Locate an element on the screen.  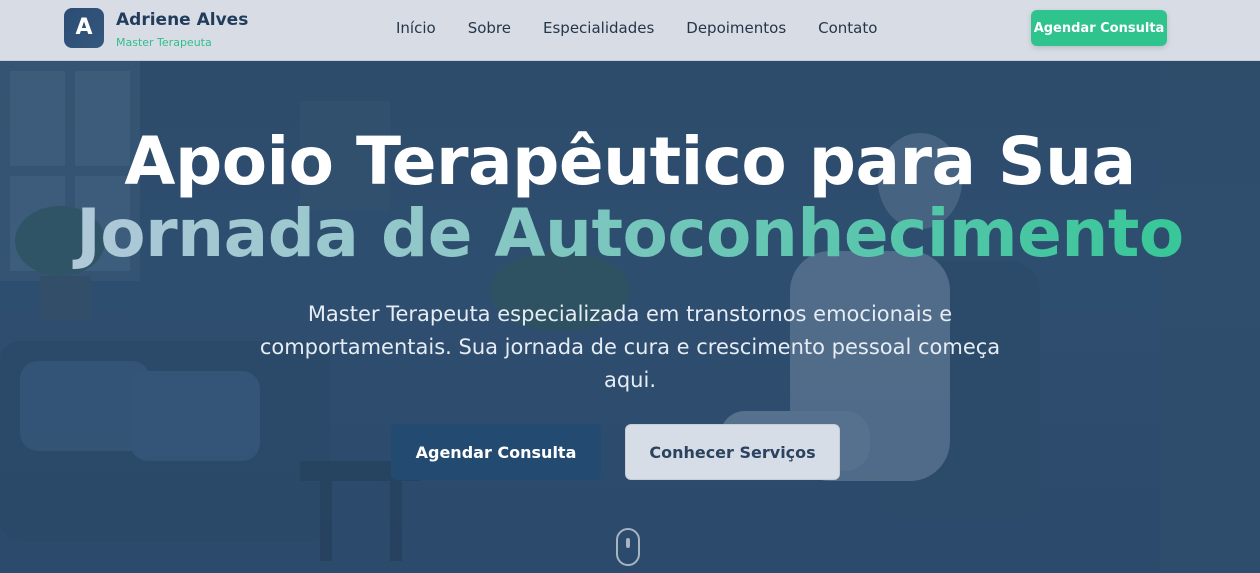
hero-services-button: Conhecer Serviços is located at coordinates (732, 452).